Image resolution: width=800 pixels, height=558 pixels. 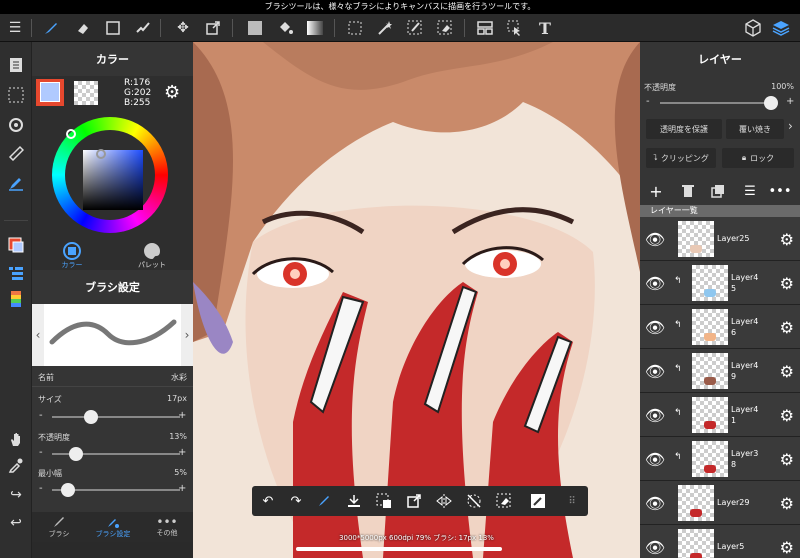 I want to click on hamburger-icon: ☰, so click(x=15, y=28).